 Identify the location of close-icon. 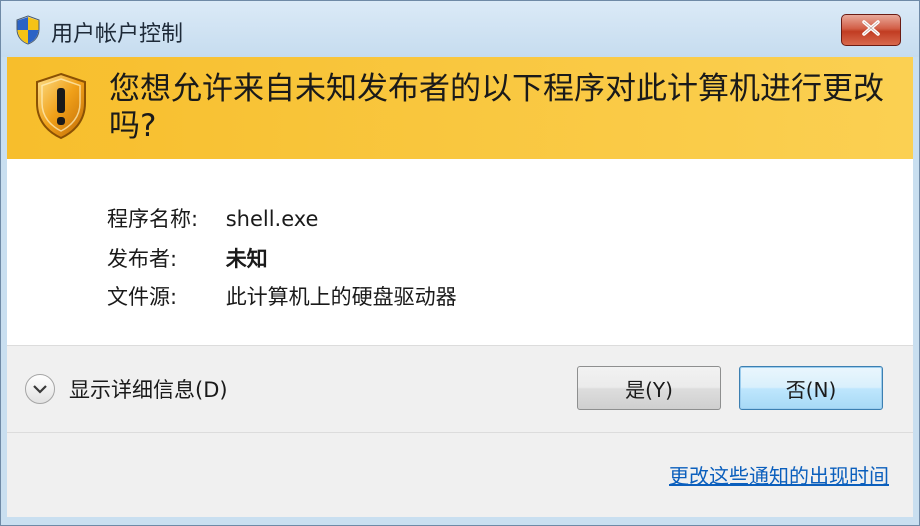
(871, 30).